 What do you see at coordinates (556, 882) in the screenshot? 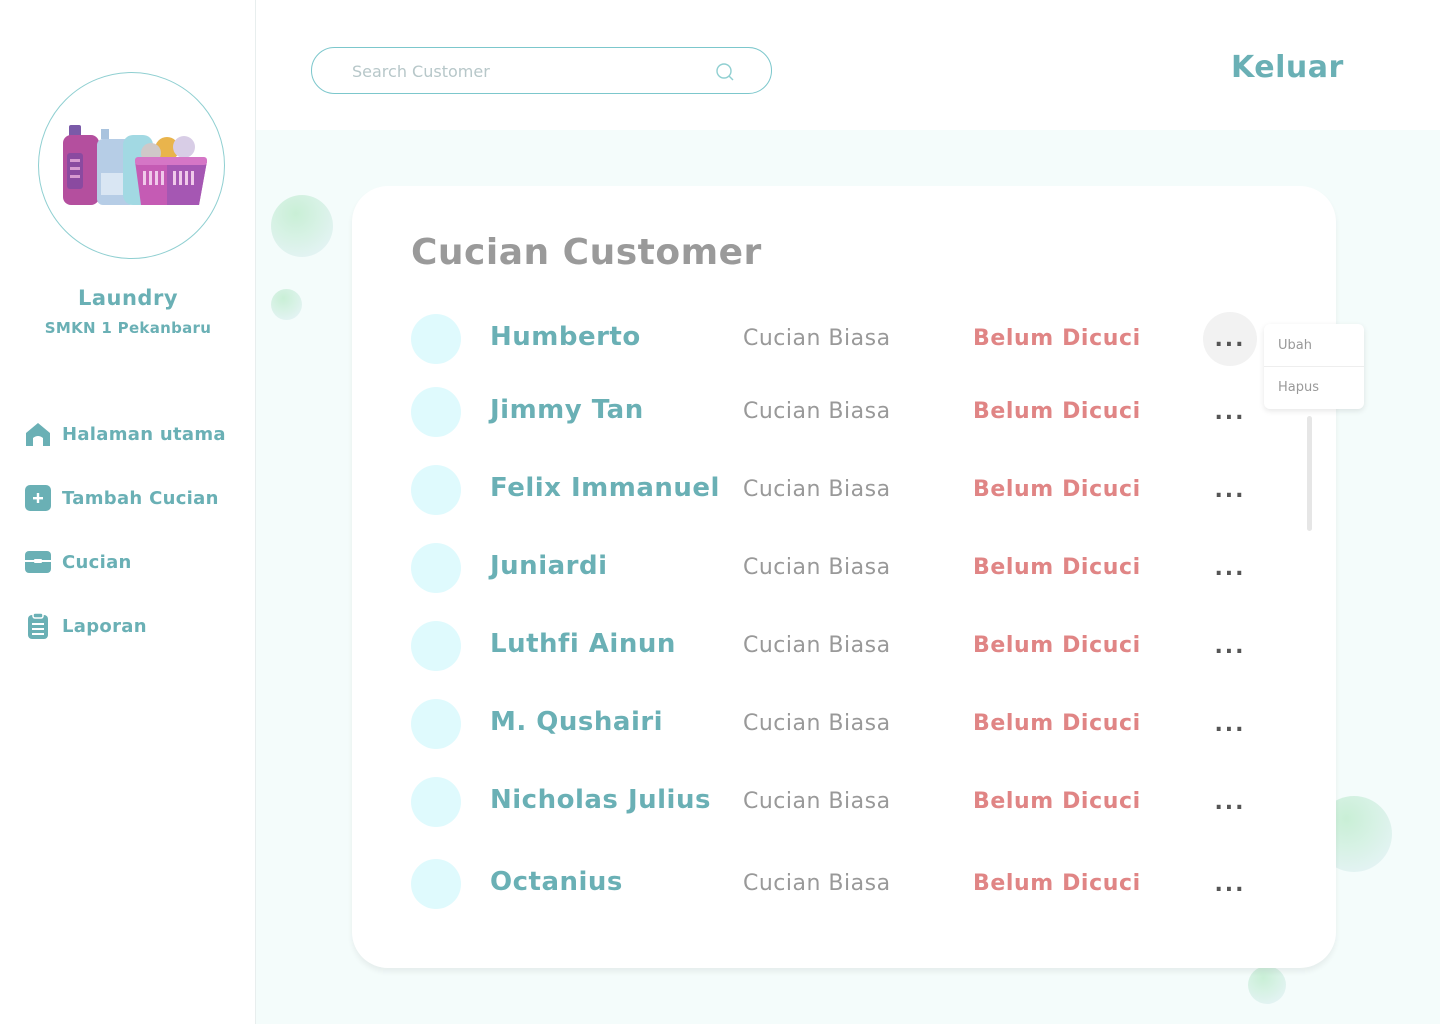
I see `customer-name: Octanius` at bounding box center [556, 882].